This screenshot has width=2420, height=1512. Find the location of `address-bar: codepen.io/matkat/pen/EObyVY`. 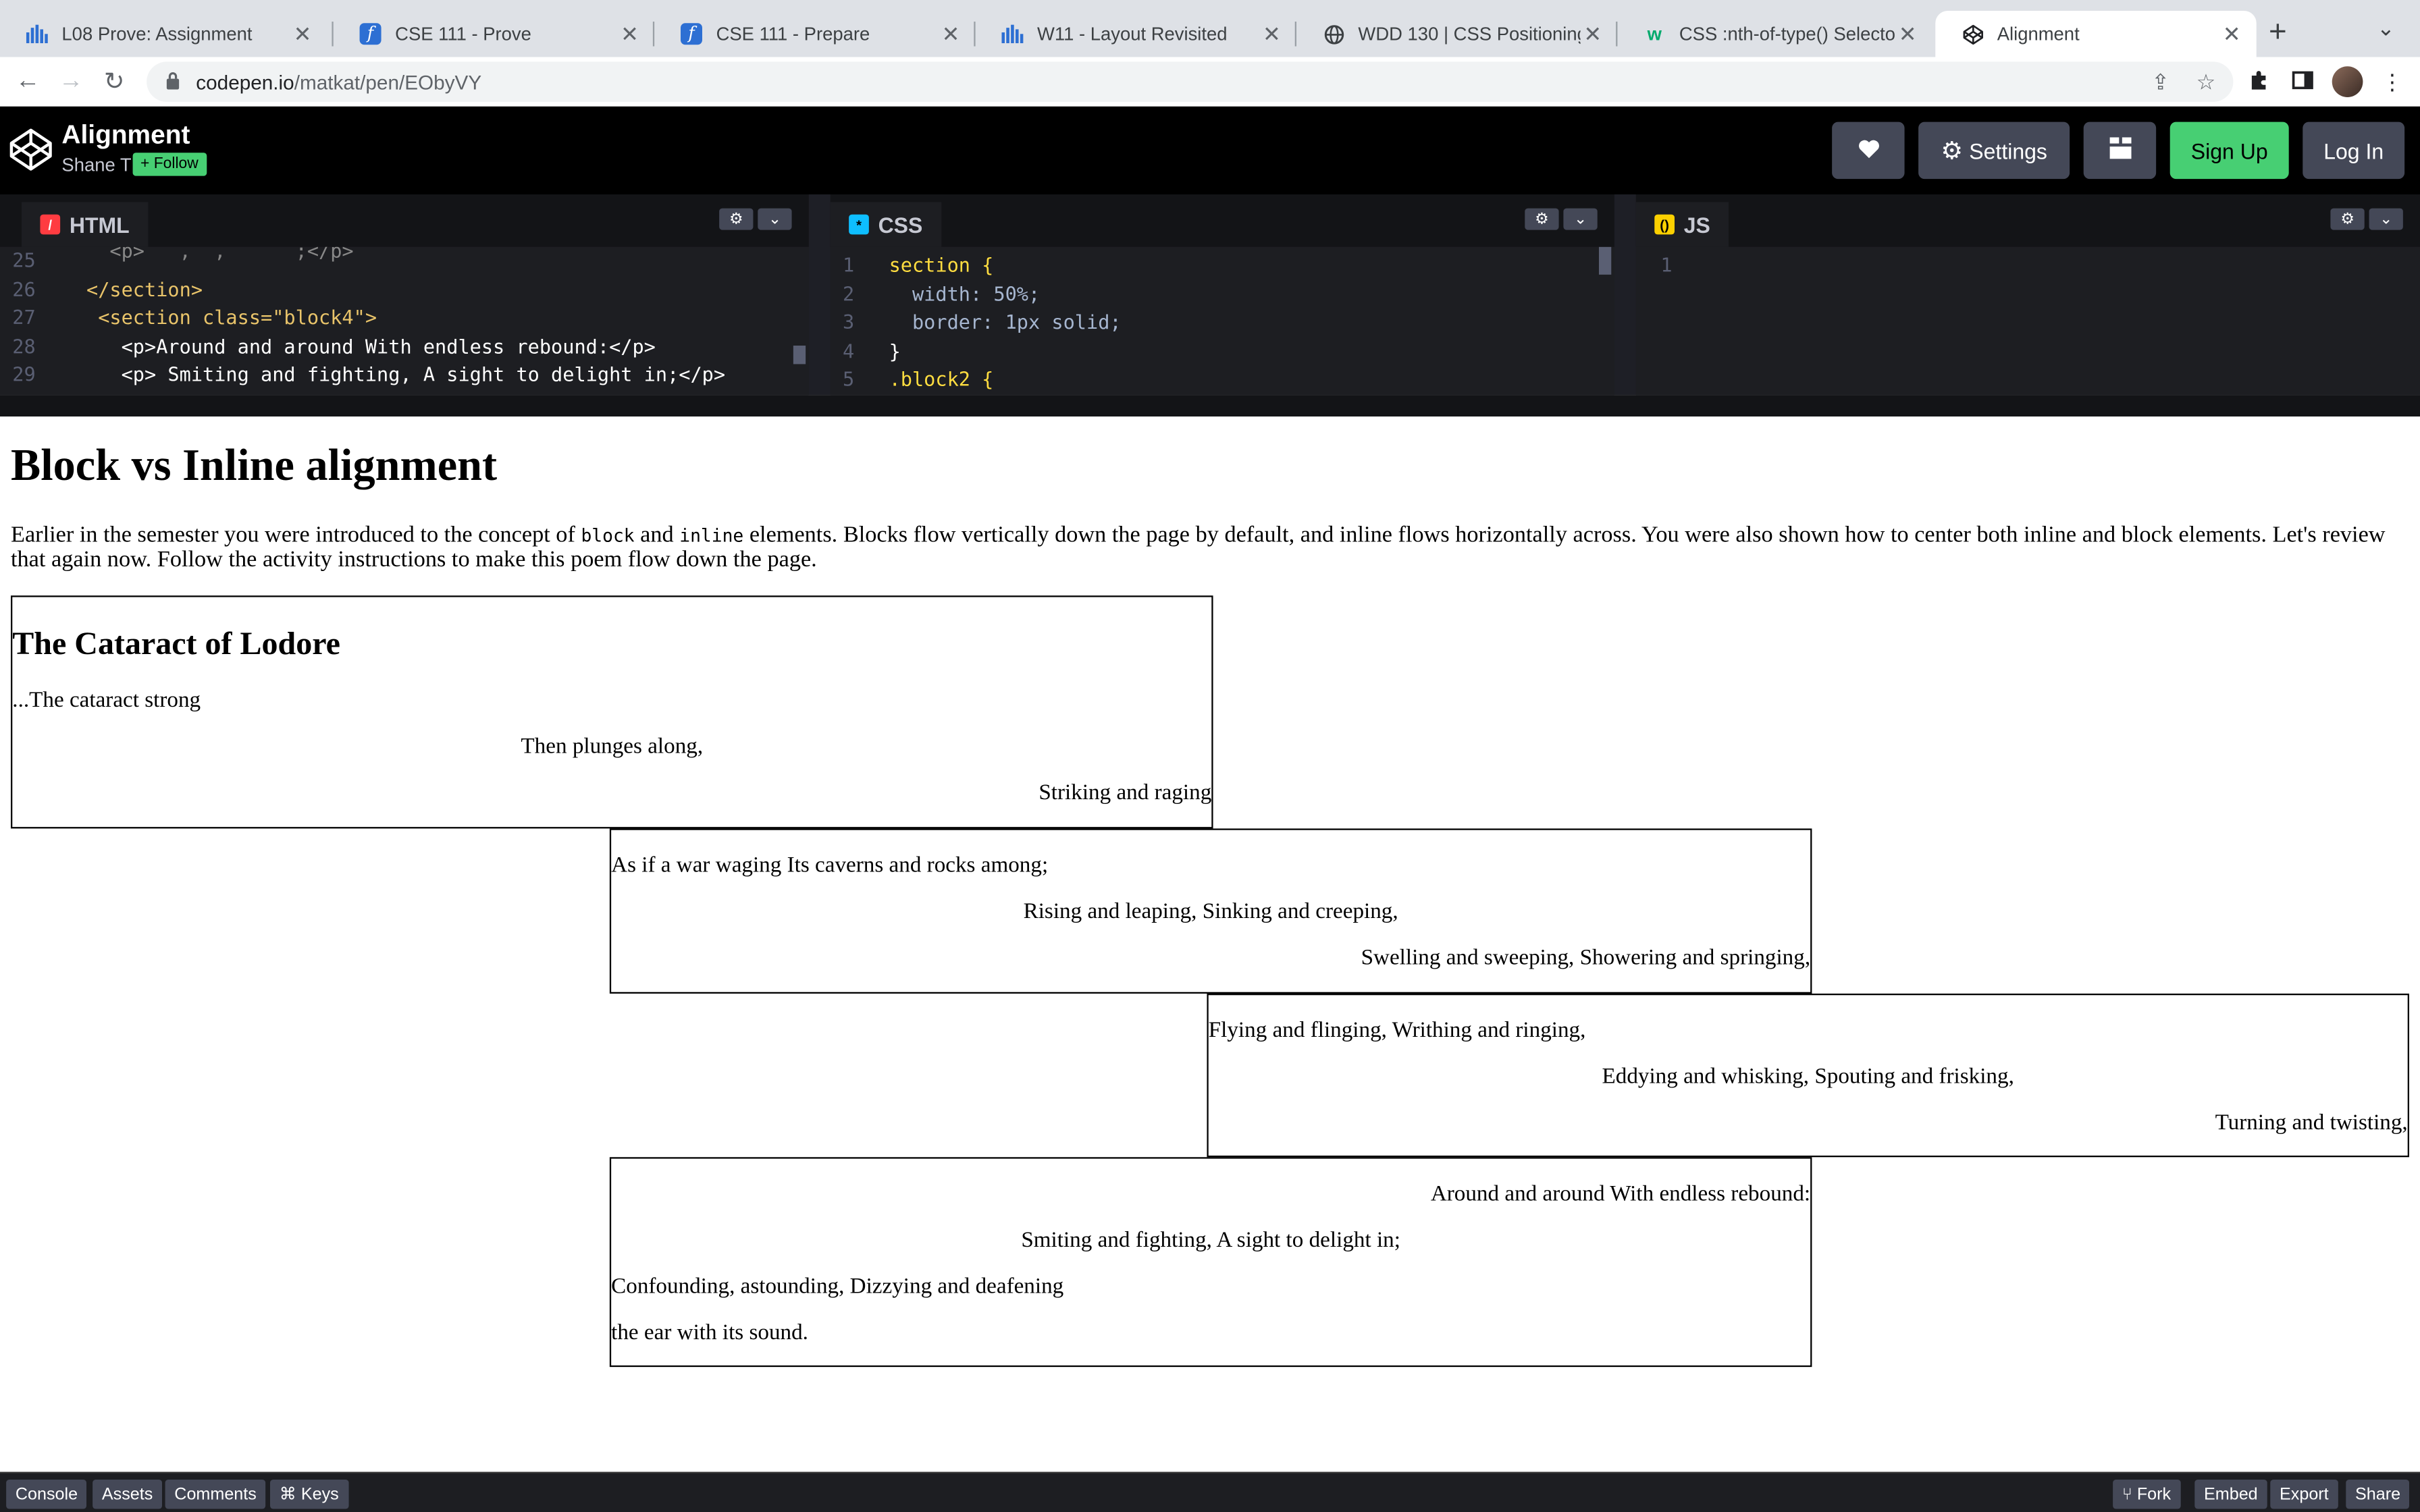

address-bar: codepen.io/matkat/pen/EObyVY is located at coordinates (1190, 81).